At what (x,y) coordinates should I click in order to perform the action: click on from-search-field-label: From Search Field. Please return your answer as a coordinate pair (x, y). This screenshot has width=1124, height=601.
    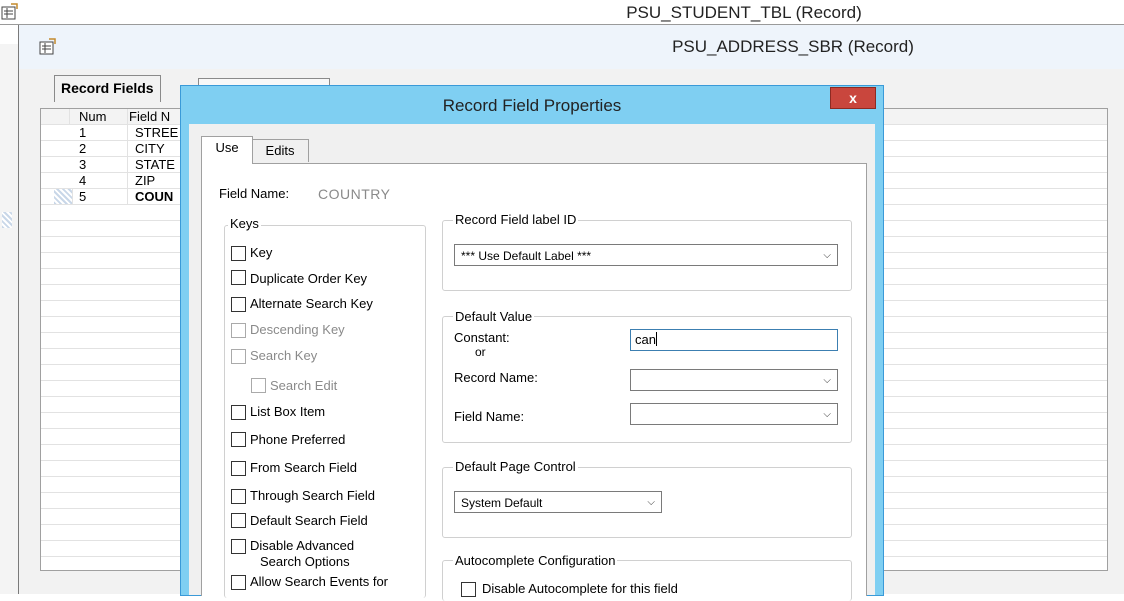
    Looking at the image, I should click on (303, 467).